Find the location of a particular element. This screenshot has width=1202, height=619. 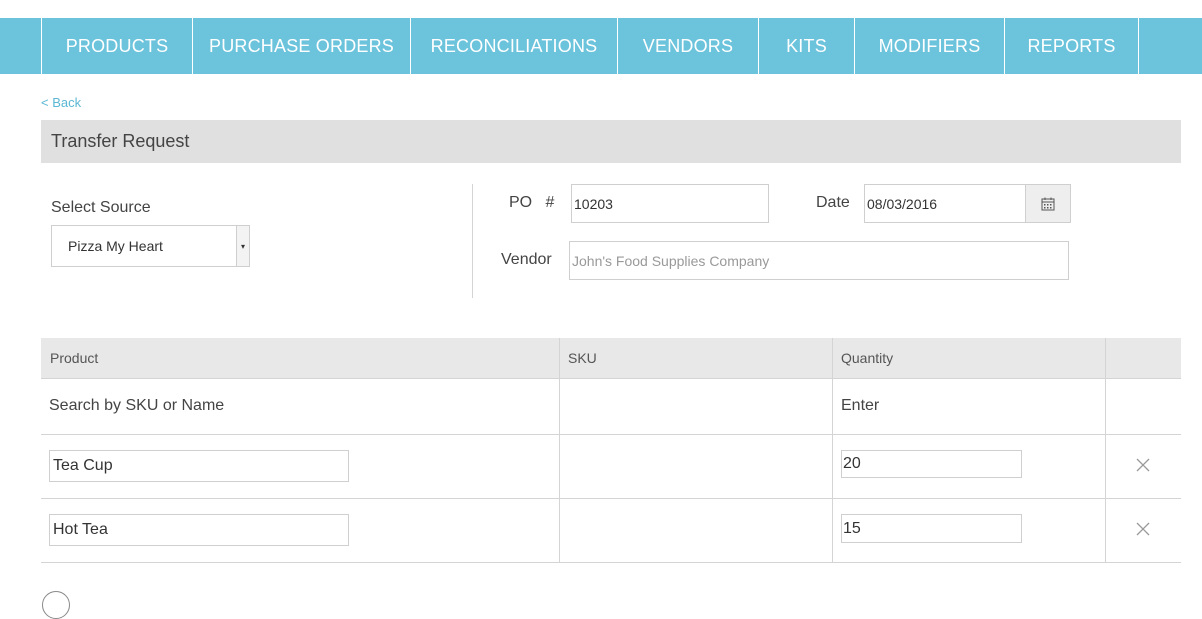

date-label: Date is located at coordinates (833, 202).